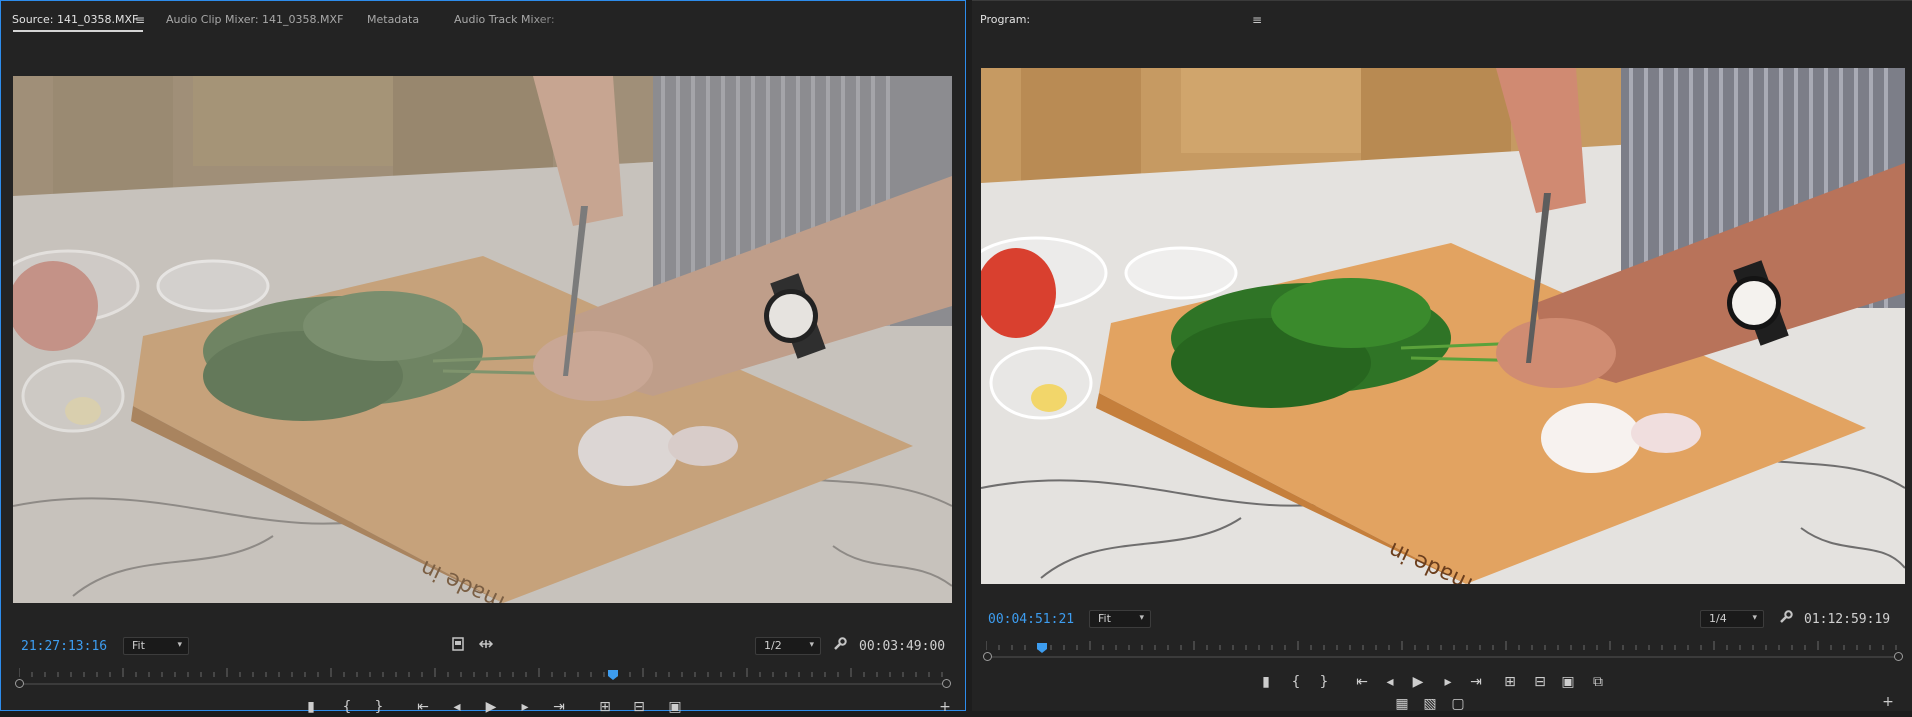 The height and width of the screenshot is (717, 1912). I want to click on program-panel-menu-icon: ≡, so click(1257, 20).